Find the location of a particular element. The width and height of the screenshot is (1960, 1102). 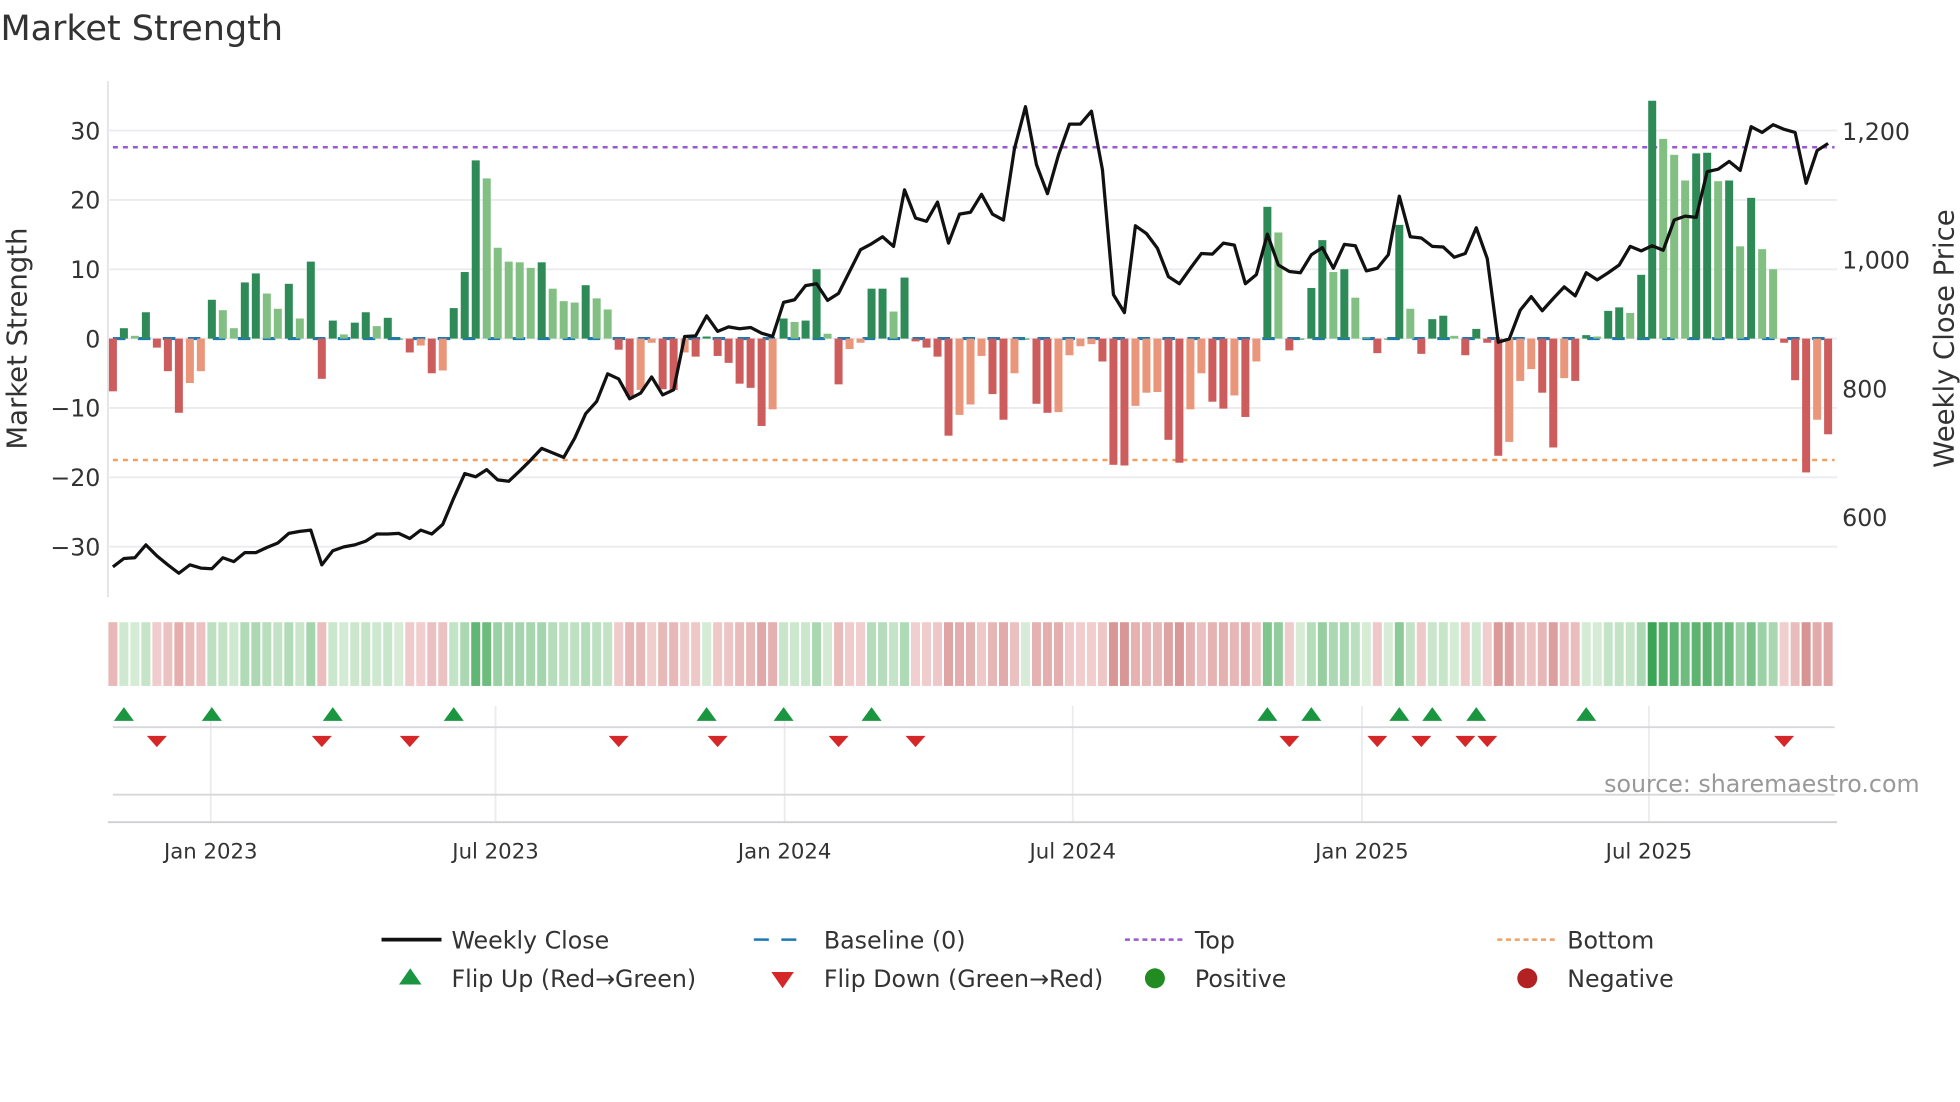

y-tick-label: 20 is located at coordinates (85, 201).